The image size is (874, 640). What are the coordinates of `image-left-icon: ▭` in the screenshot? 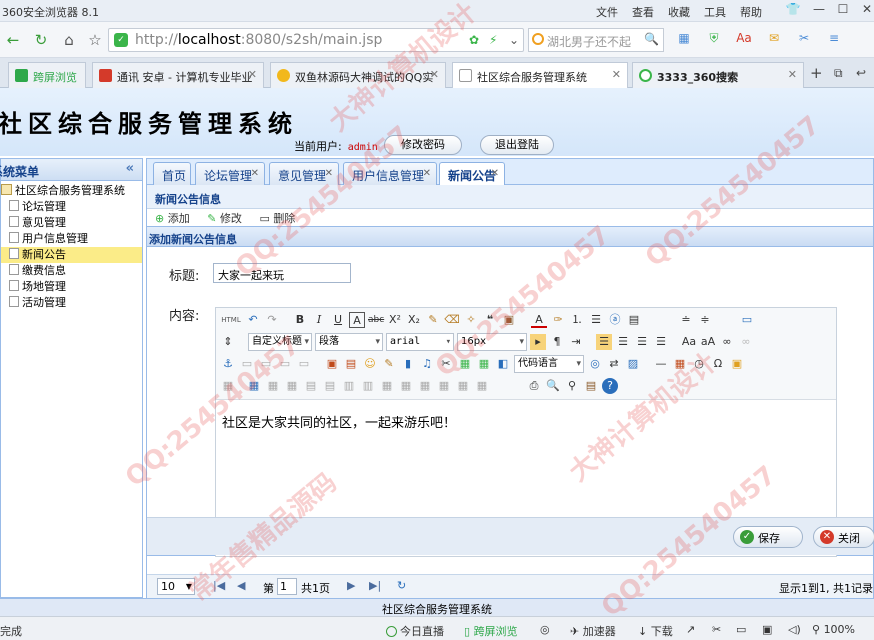 It's located at (266, 364).